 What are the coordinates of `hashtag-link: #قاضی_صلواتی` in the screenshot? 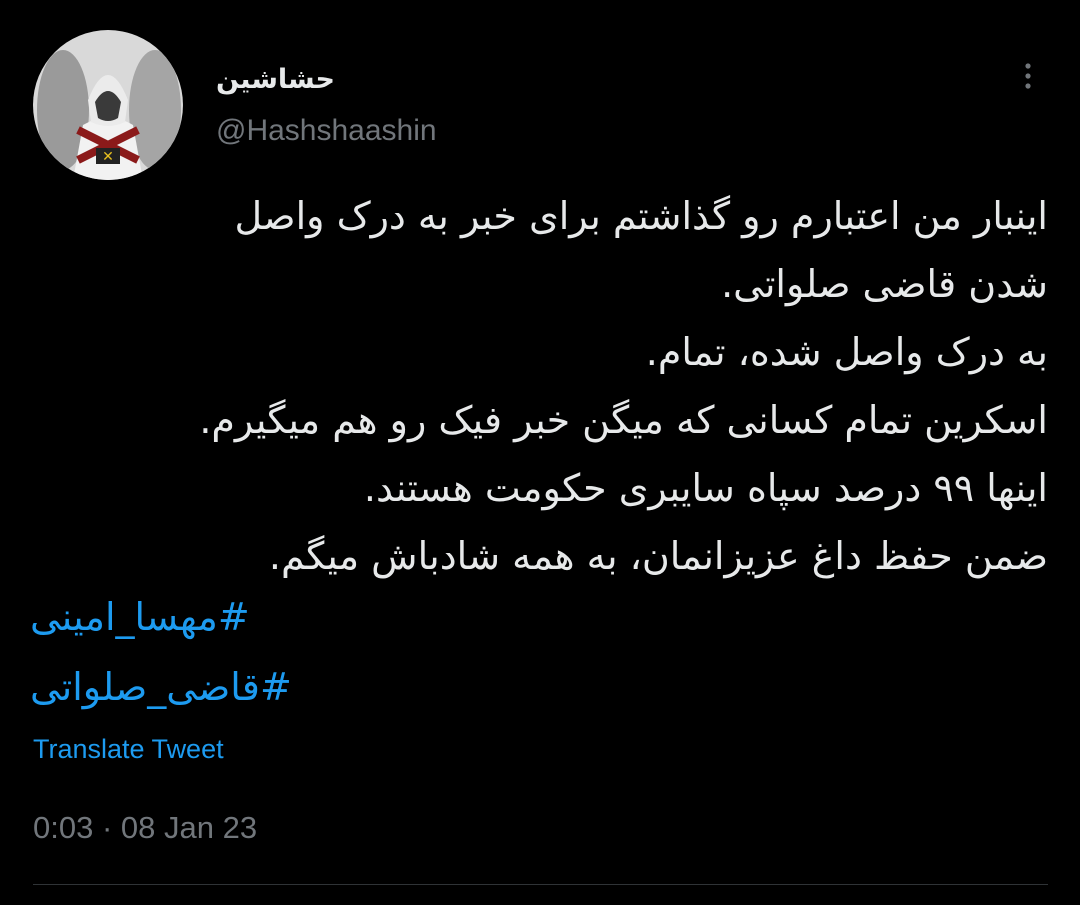 It's located at (230, 687).